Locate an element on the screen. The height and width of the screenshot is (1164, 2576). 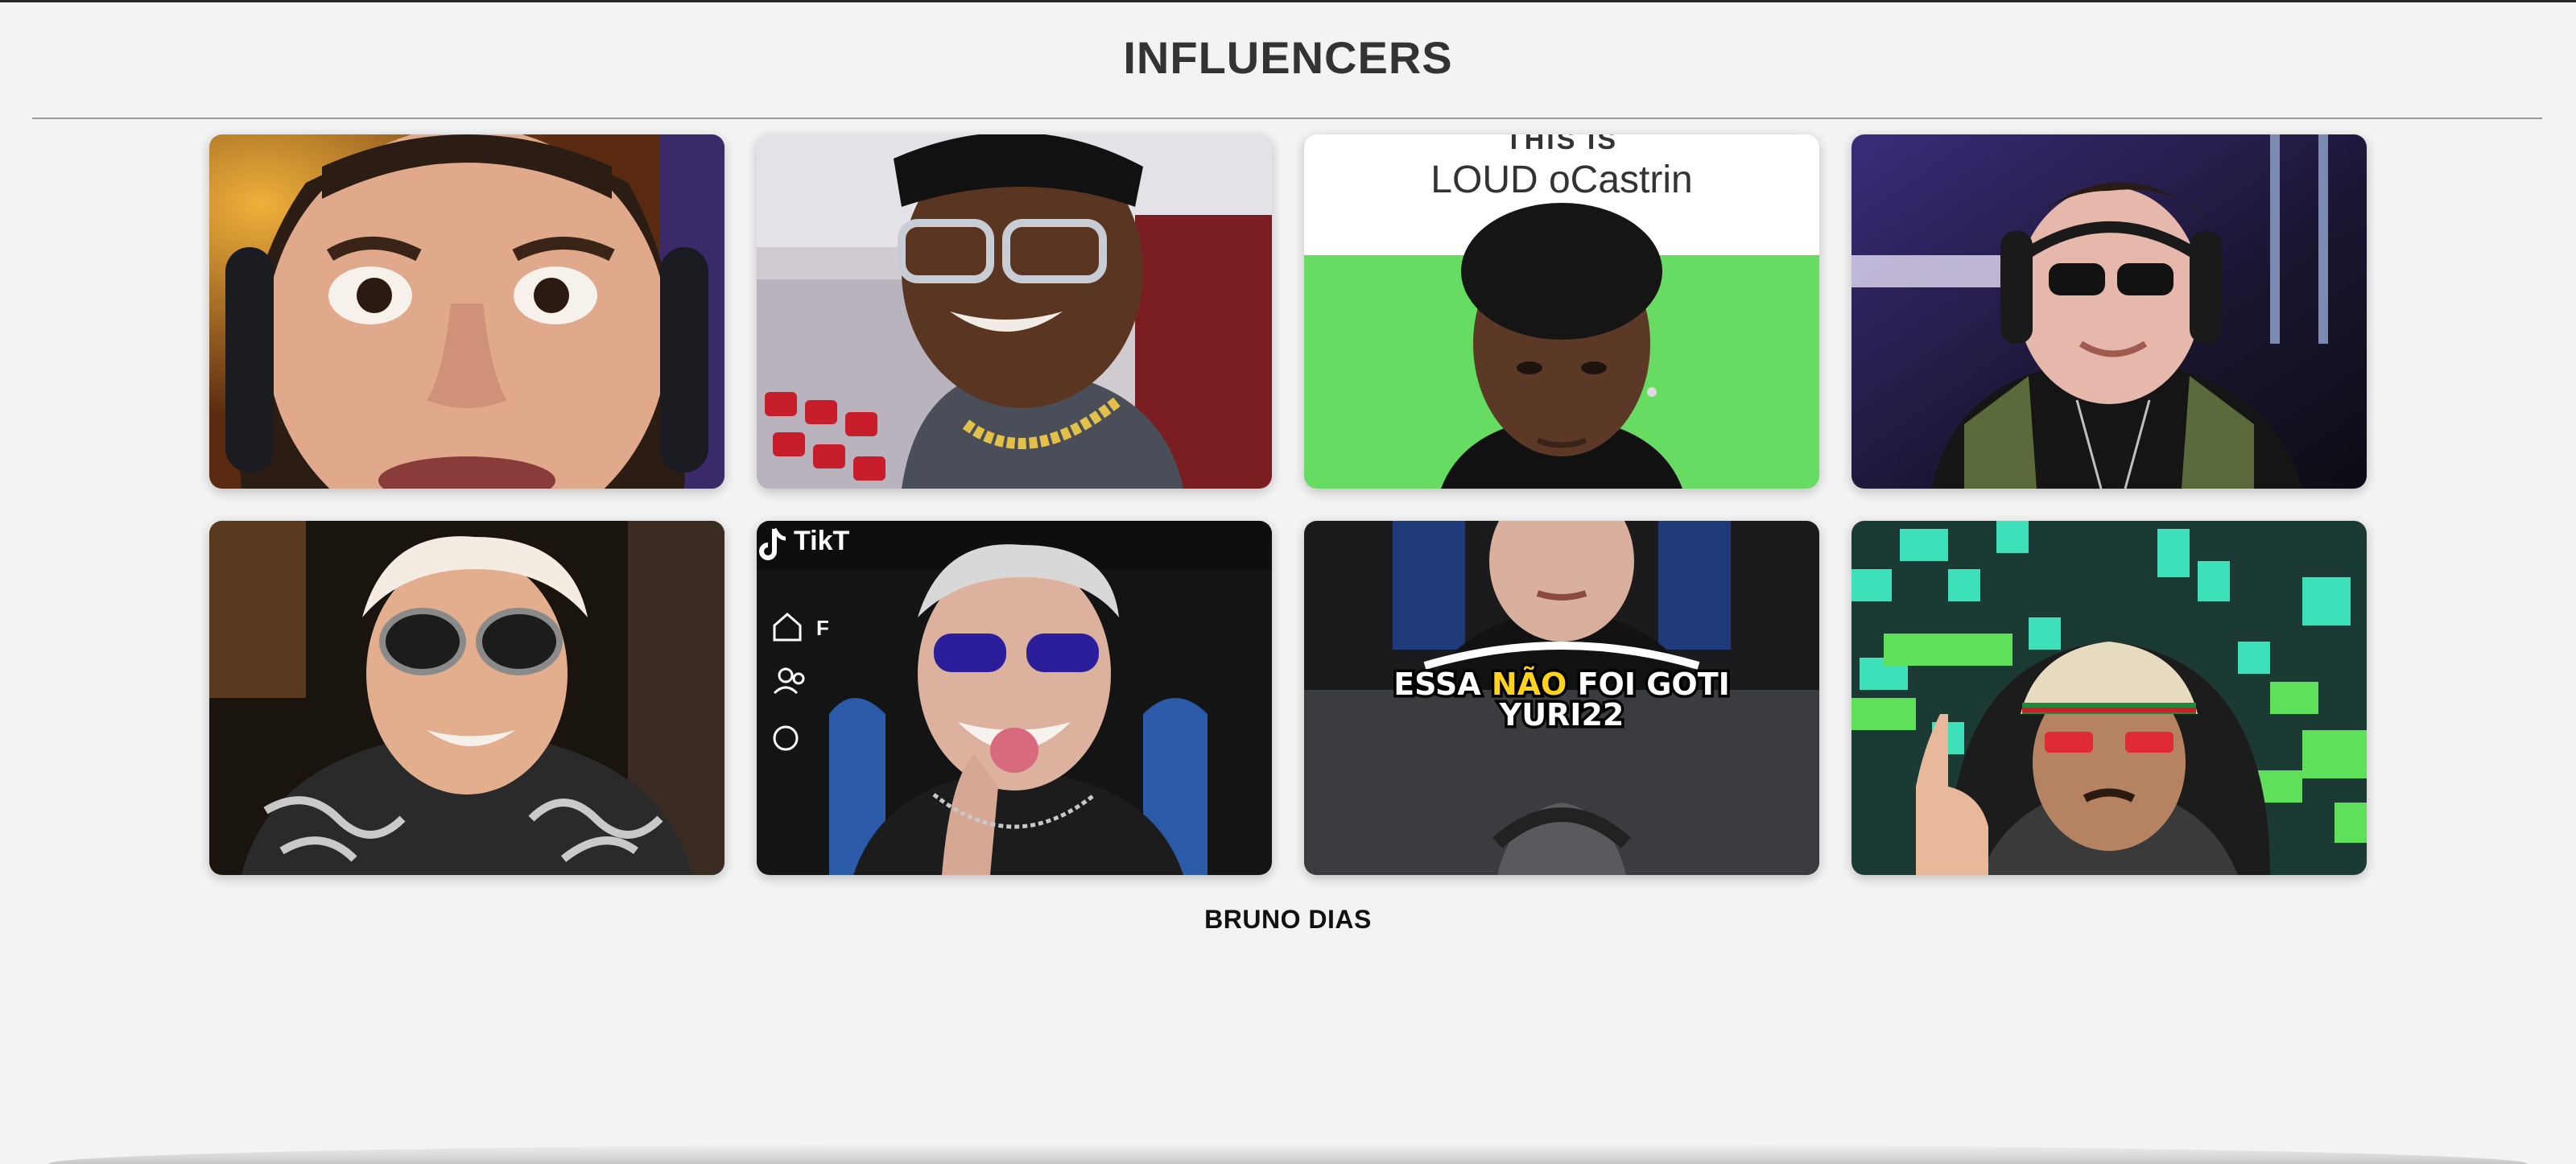
blond-round-sunglasses-thumbnail is located at coordinates (466, 698).